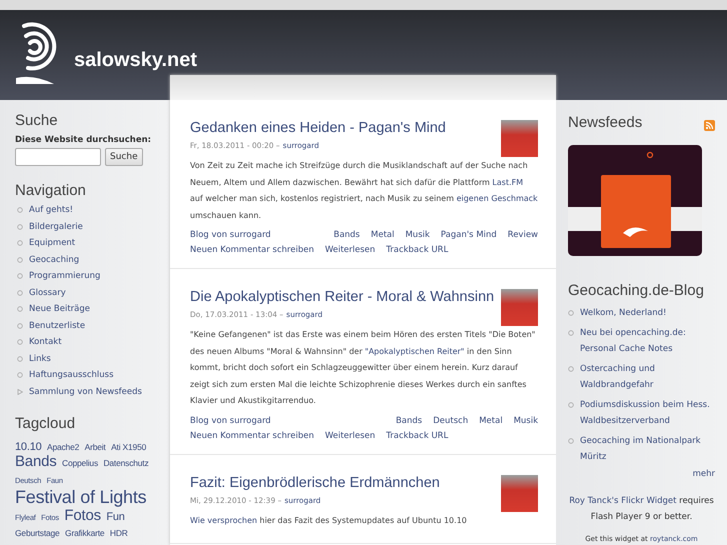  I want to click on nav-link: Bildergalerie, so click(56, 227).